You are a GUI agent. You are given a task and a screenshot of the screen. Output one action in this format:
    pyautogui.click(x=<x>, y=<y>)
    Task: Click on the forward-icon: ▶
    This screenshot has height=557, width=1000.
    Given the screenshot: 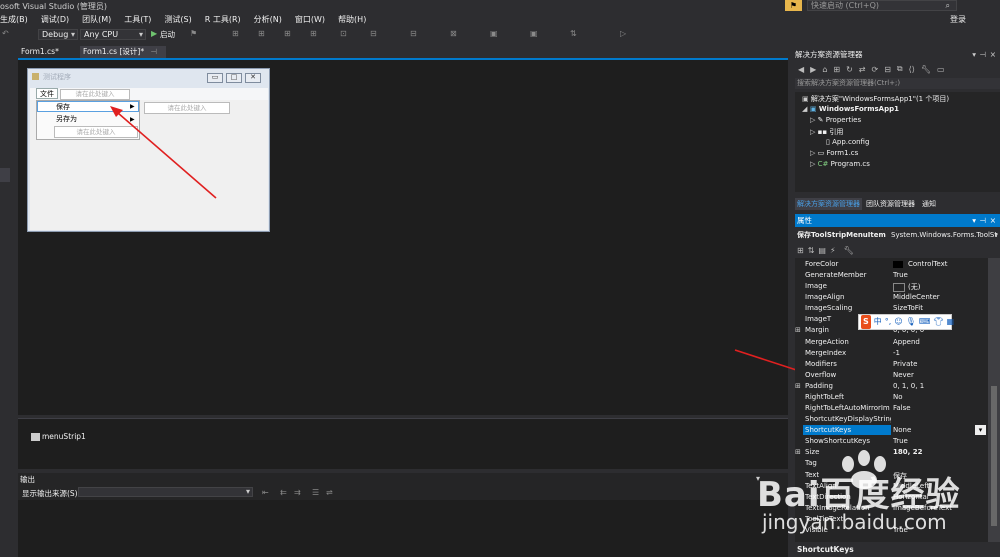 What is the action you would take?
    pyautogui.click(x=813, y=69)
    